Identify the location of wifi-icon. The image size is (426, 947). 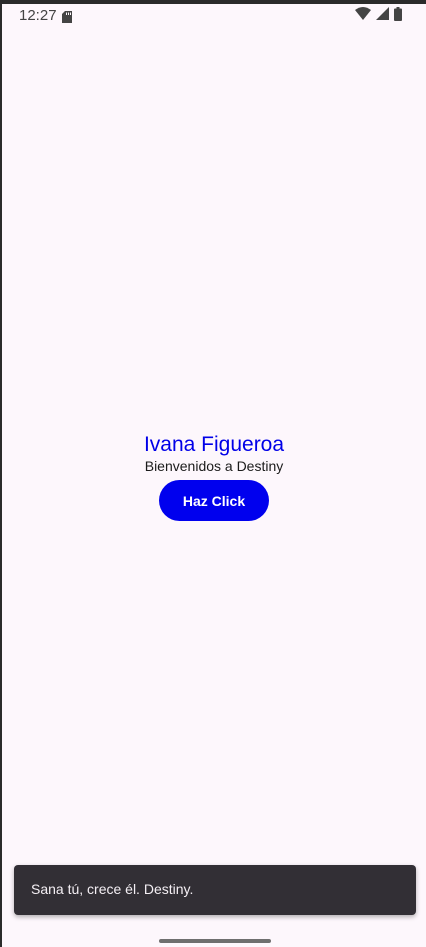
(363, 16).